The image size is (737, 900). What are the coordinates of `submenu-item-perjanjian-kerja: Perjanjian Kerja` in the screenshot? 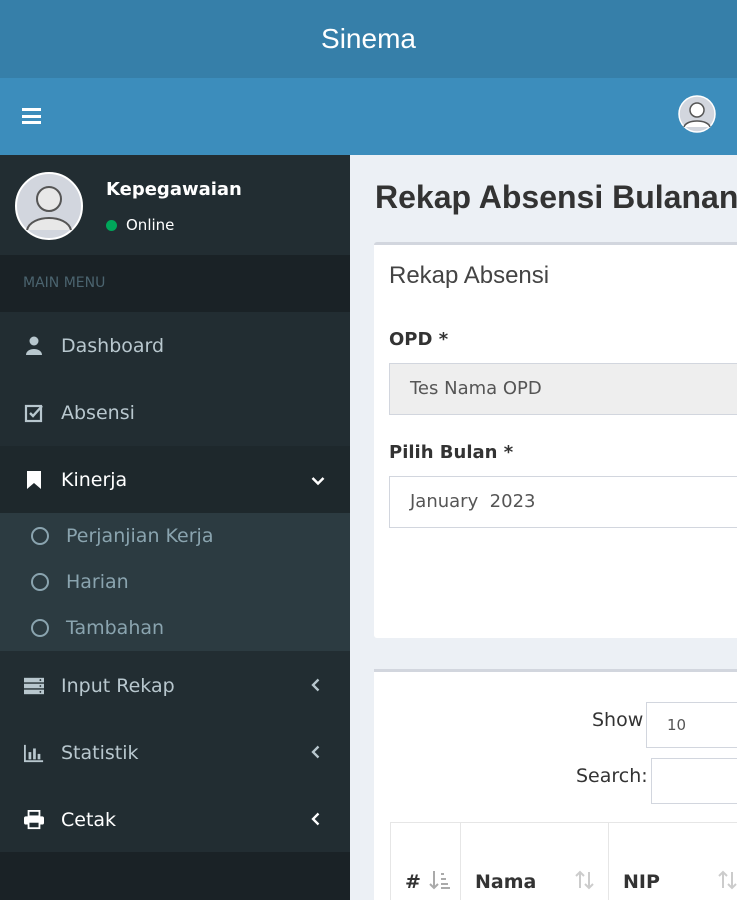 It's located at (175, 536).